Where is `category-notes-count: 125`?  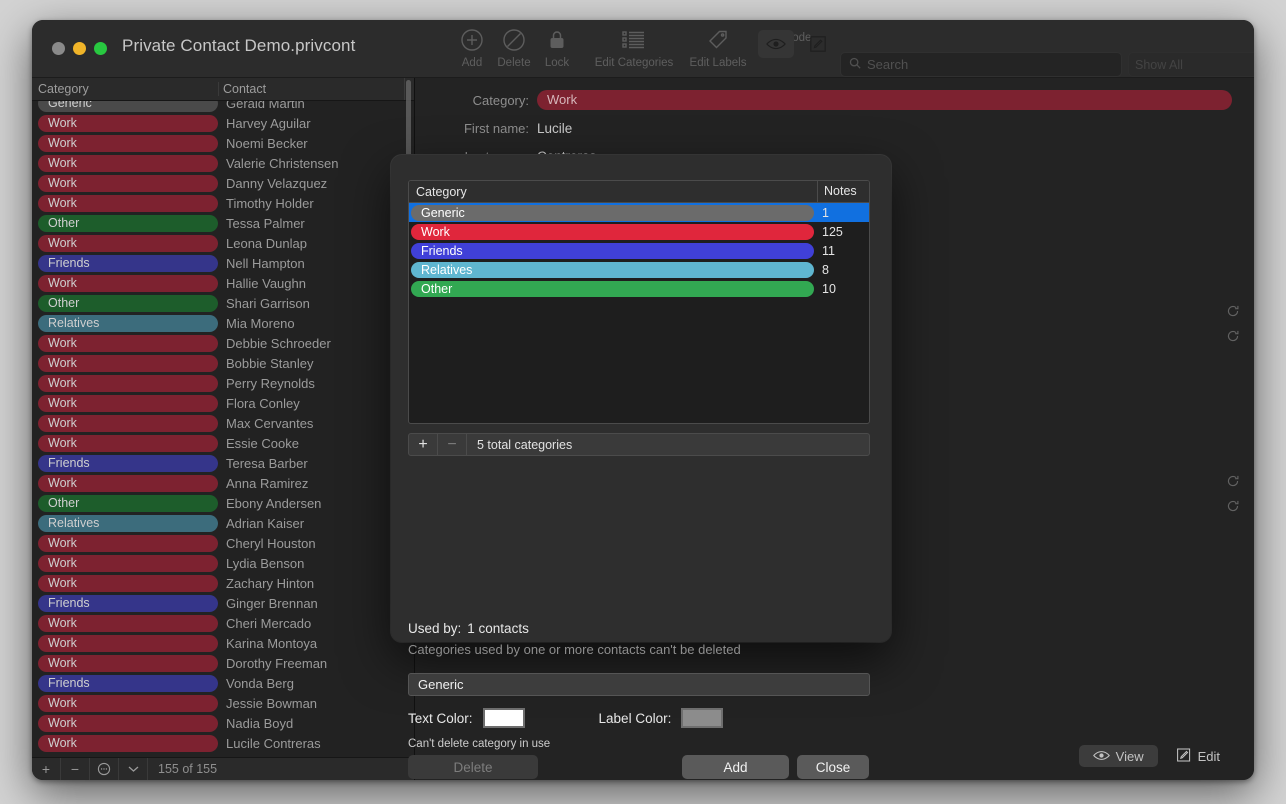
category-notes-count: 125 is located at coordinates (832, 231).